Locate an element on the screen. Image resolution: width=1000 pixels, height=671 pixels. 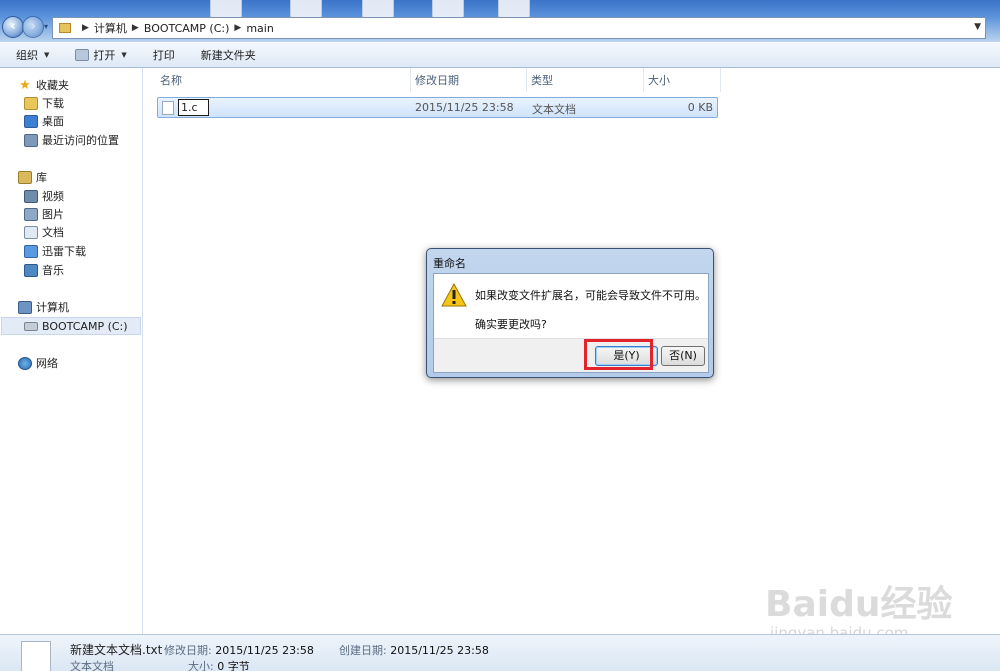
column-name-label: 名称 is located at coordinates (171, 80).